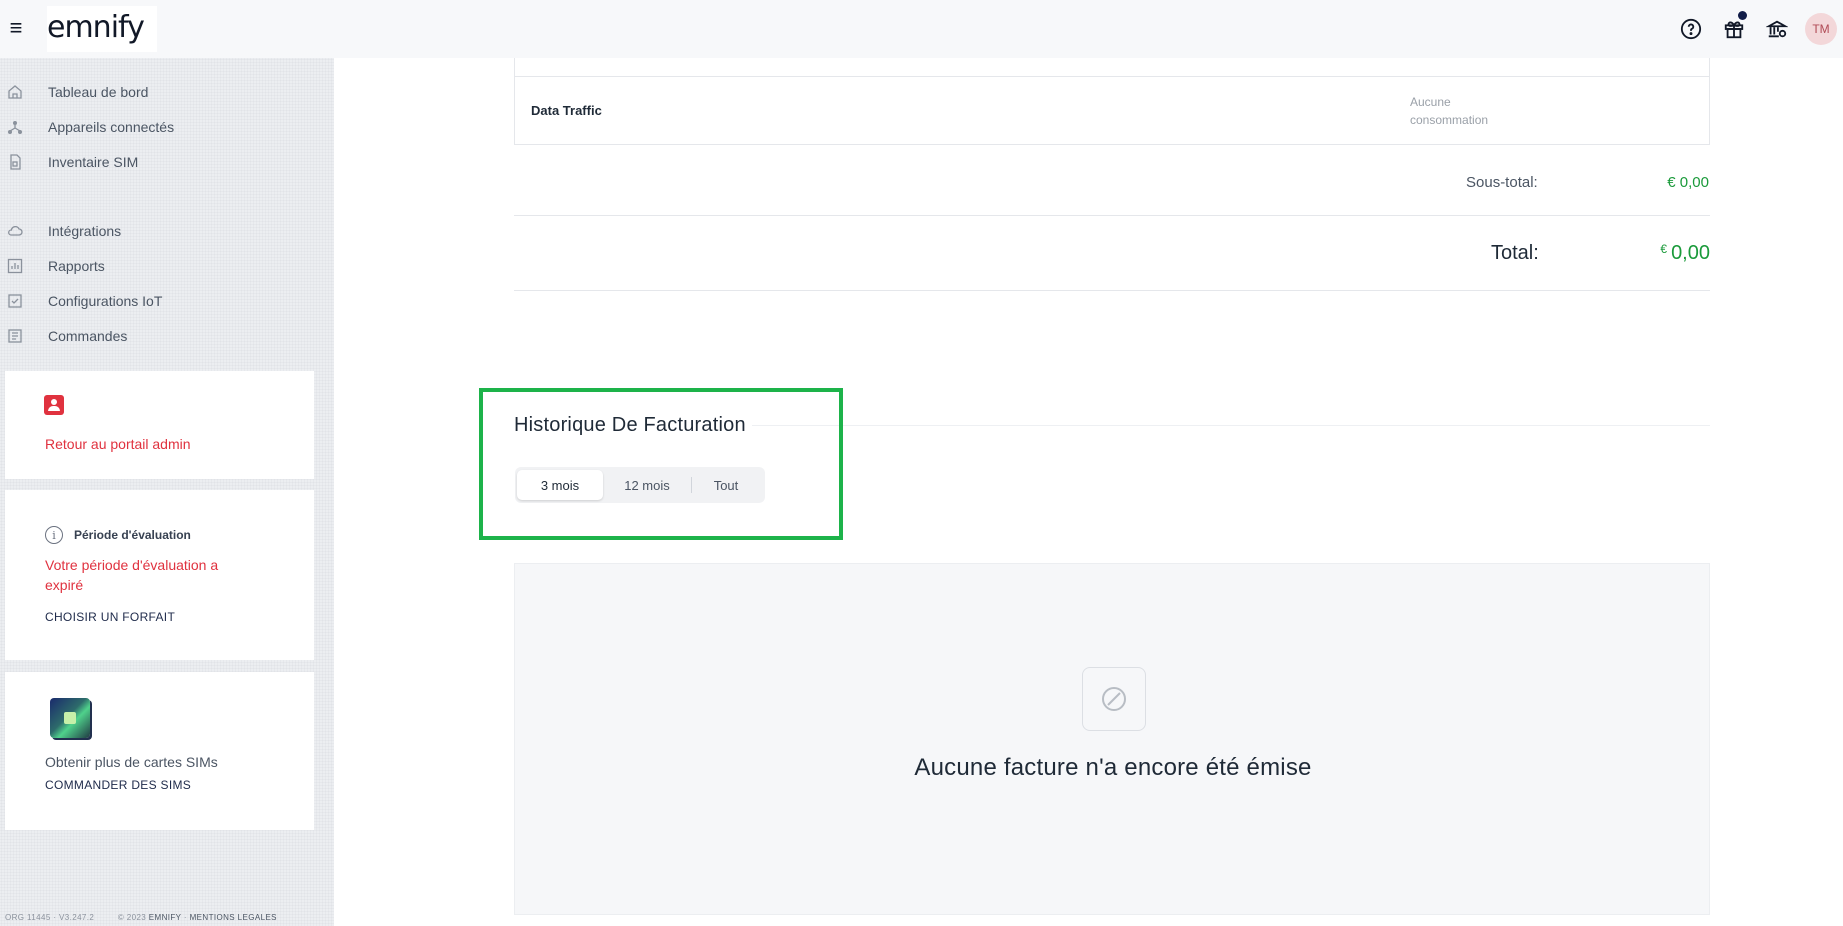  I want to click on sidebar-item-label: Rapports, so click(76, 266).